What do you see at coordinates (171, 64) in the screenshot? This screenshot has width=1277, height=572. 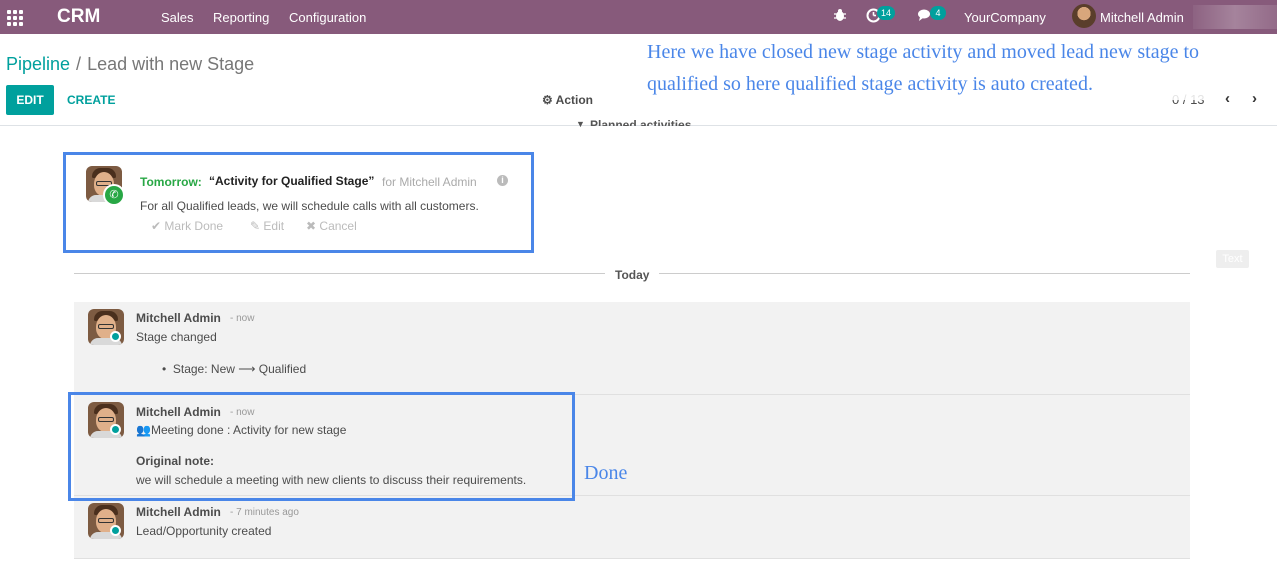 I see `breadcrumb-current: Lead with new Stage` at bounding box center [171, 64].